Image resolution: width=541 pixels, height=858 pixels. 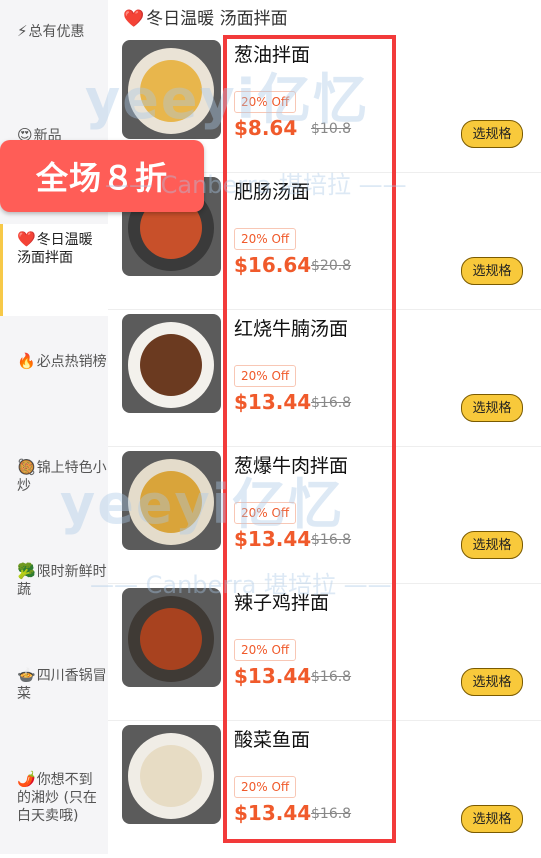 What do you see at coordinates (22, 31) in the screenshot?
I see `lightning-icon: ⚡` at bounding box center [22, 31].